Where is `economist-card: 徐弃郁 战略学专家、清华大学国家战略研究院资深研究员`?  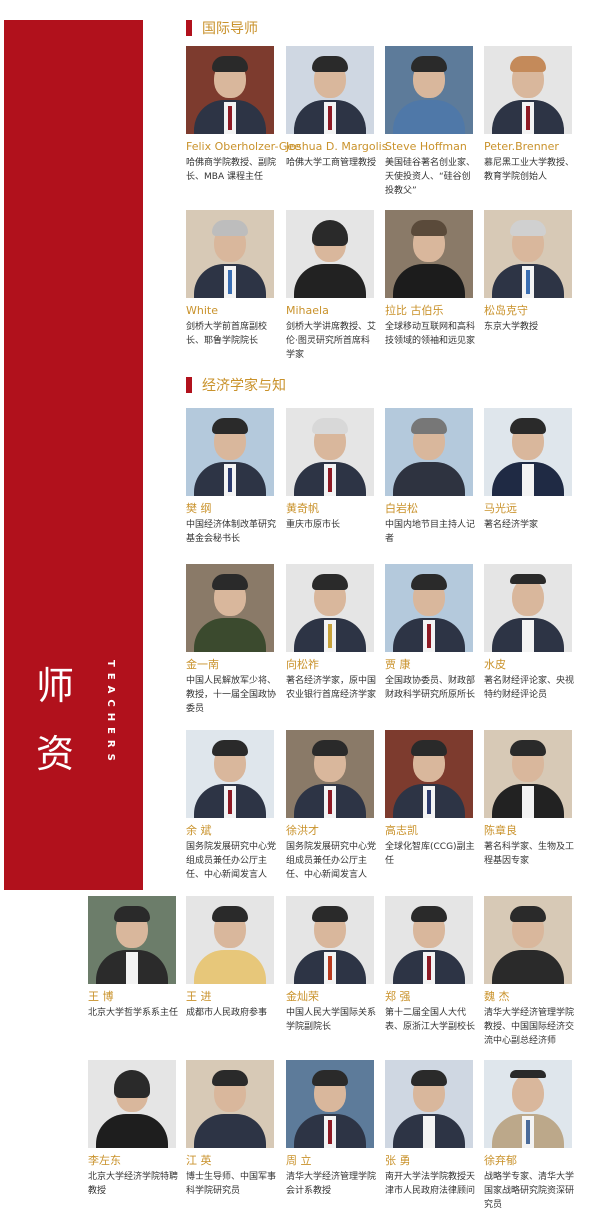
economist-card: 徐弃郁 战略学专家、清华大学国家战略研究院资深研究员 is located at coordinates (530, 1136).